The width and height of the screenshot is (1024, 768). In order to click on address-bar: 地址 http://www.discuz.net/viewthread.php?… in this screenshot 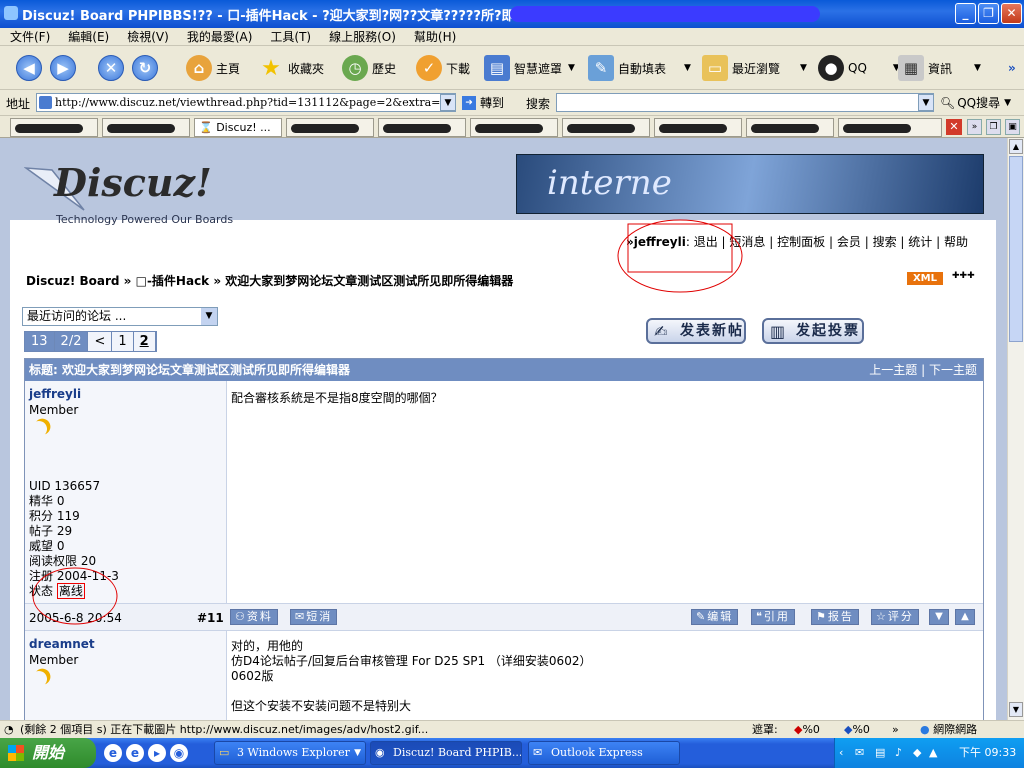, I will do `click(512, 103)`.